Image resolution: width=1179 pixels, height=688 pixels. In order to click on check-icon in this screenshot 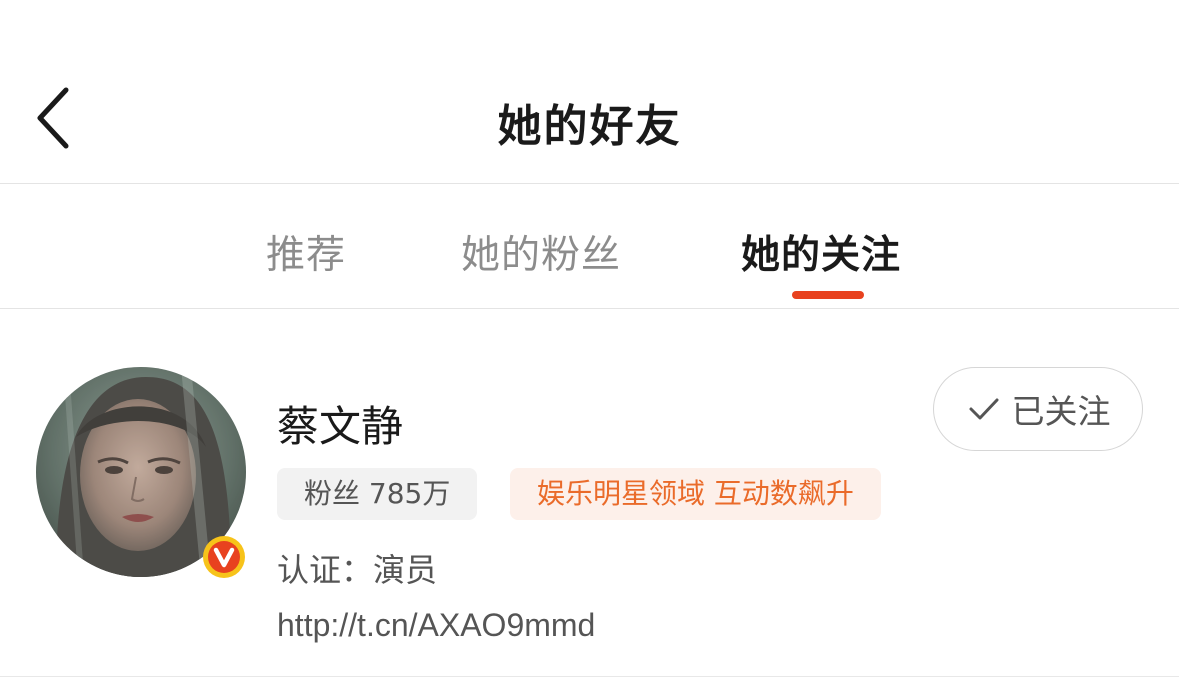, I will do `click(983, 409)`.